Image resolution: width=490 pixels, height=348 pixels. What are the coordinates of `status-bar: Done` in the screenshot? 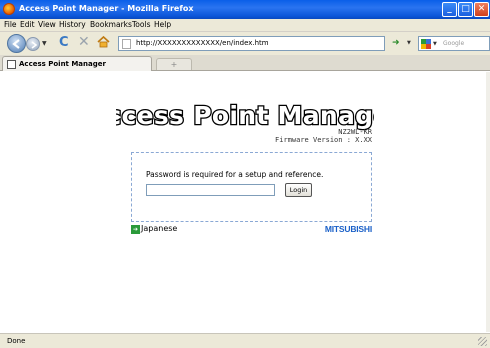 It's located at (245, 340).